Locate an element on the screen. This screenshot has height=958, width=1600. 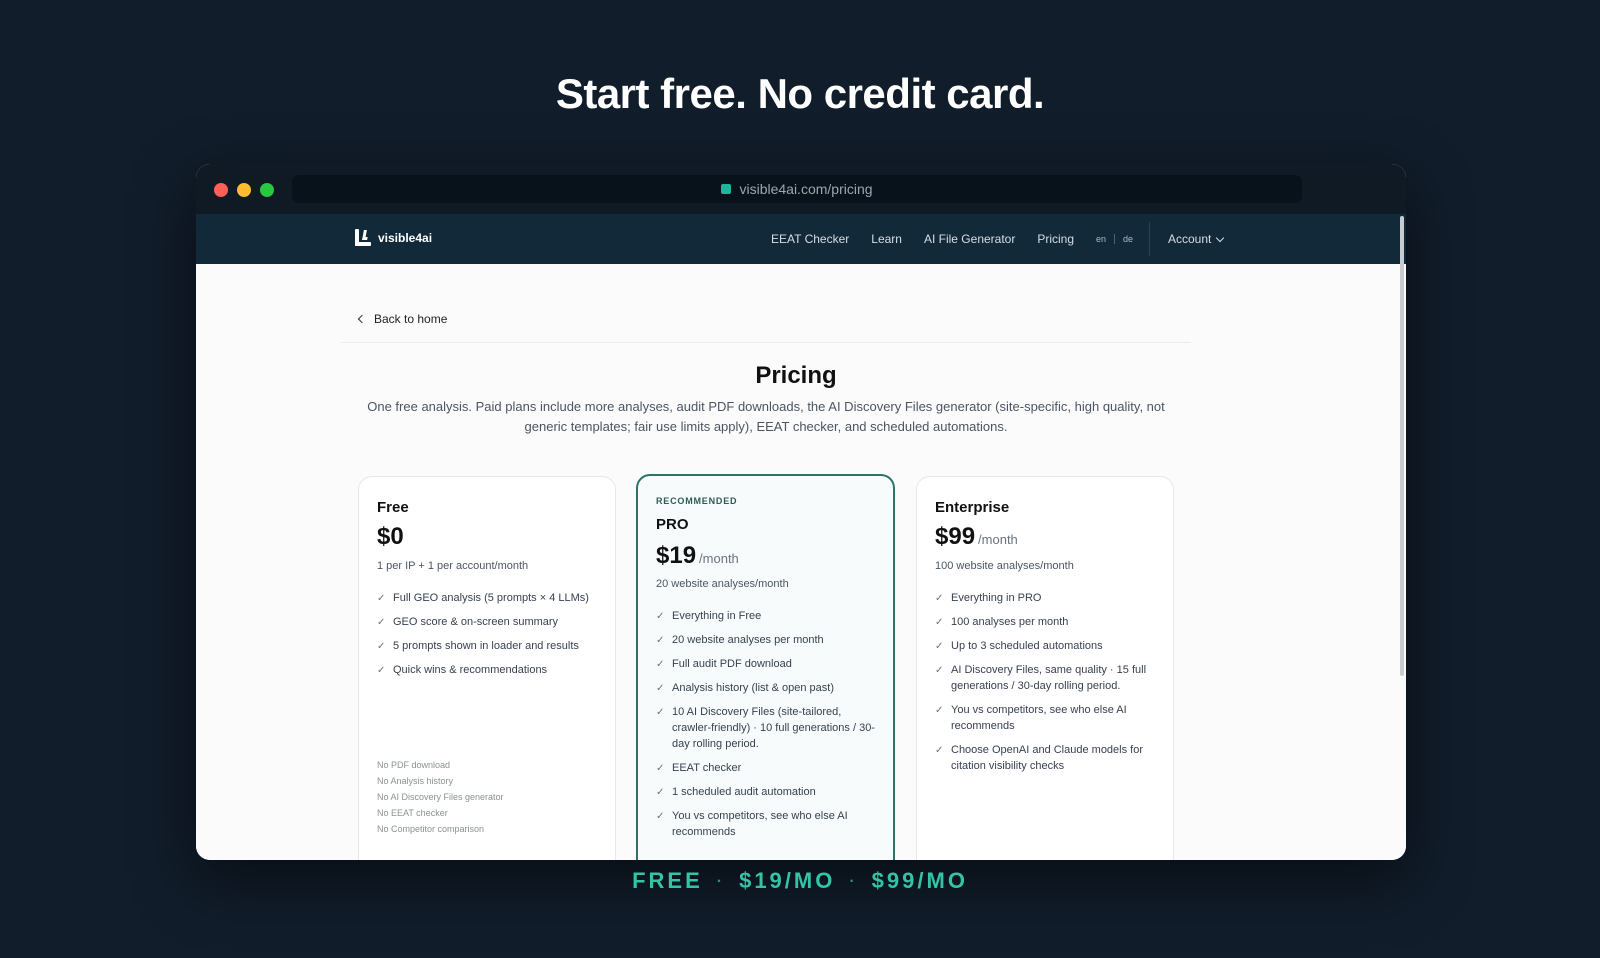
plan-name: Free is located at coordinates (393, 507).